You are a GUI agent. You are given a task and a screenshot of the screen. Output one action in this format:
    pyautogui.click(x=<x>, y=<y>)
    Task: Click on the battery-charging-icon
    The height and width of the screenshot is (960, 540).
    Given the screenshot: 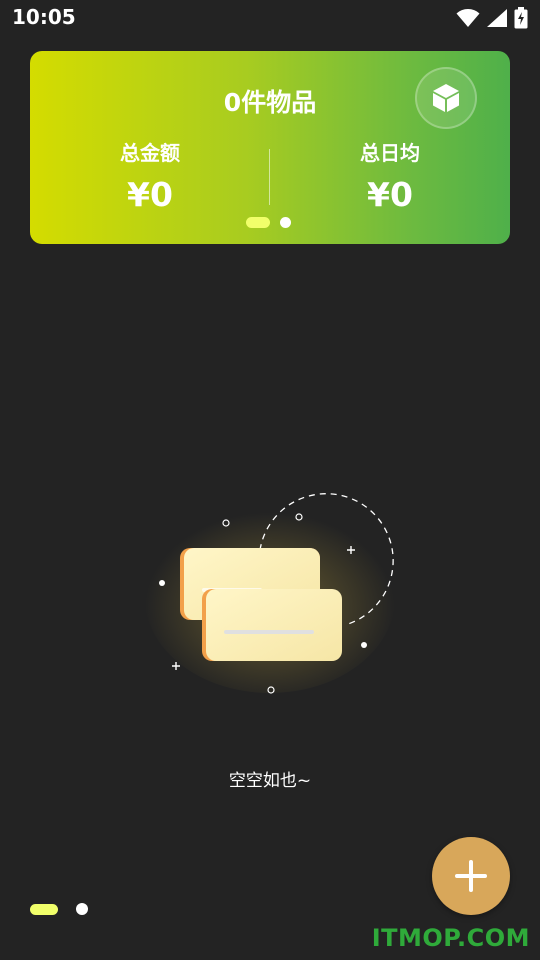 What is the action you would take?
    pyautogui.click(x=521, y=18)
    